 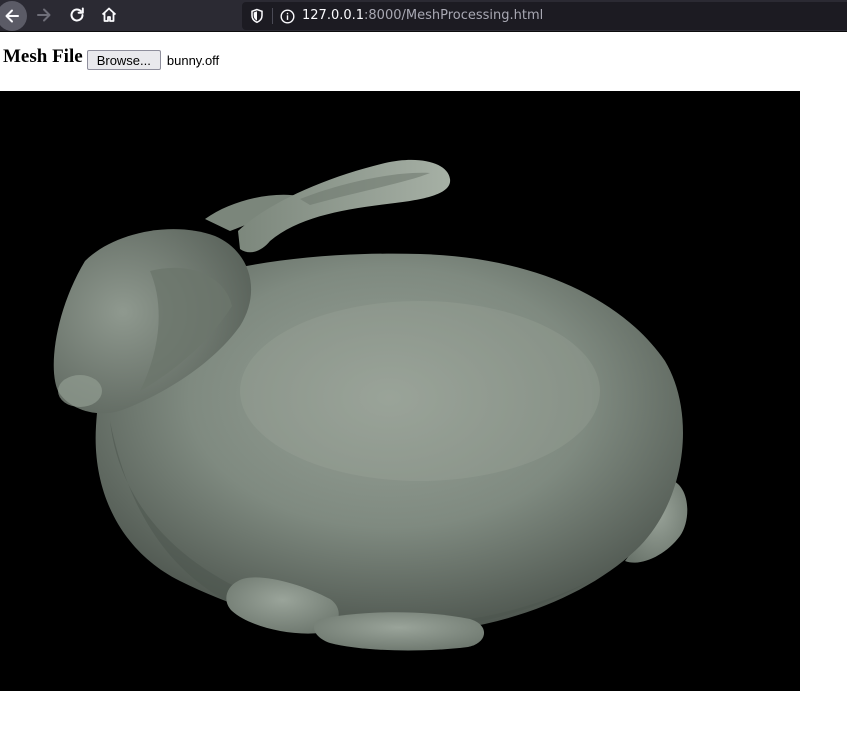 I want to click on back-button, so click(x=13, y=16).